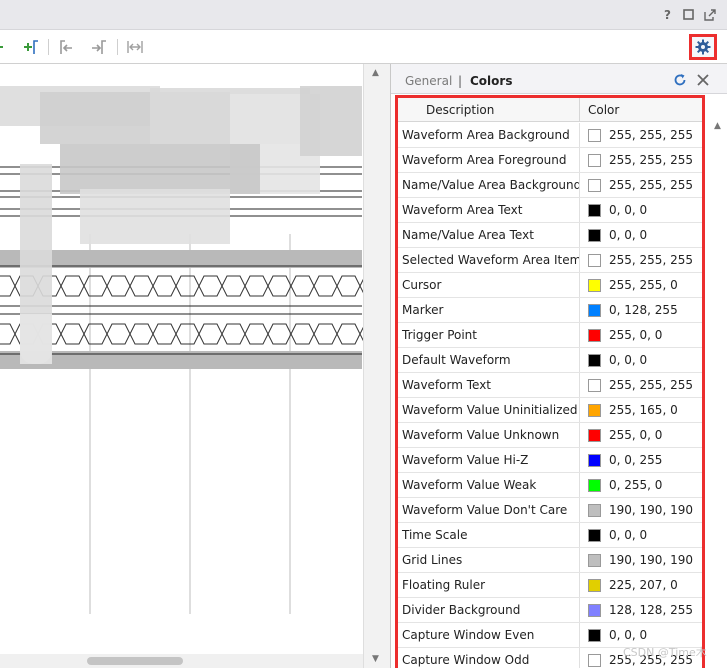  I want to click on table-row: Divider Background 128, 128, 255, so click(550, 610).